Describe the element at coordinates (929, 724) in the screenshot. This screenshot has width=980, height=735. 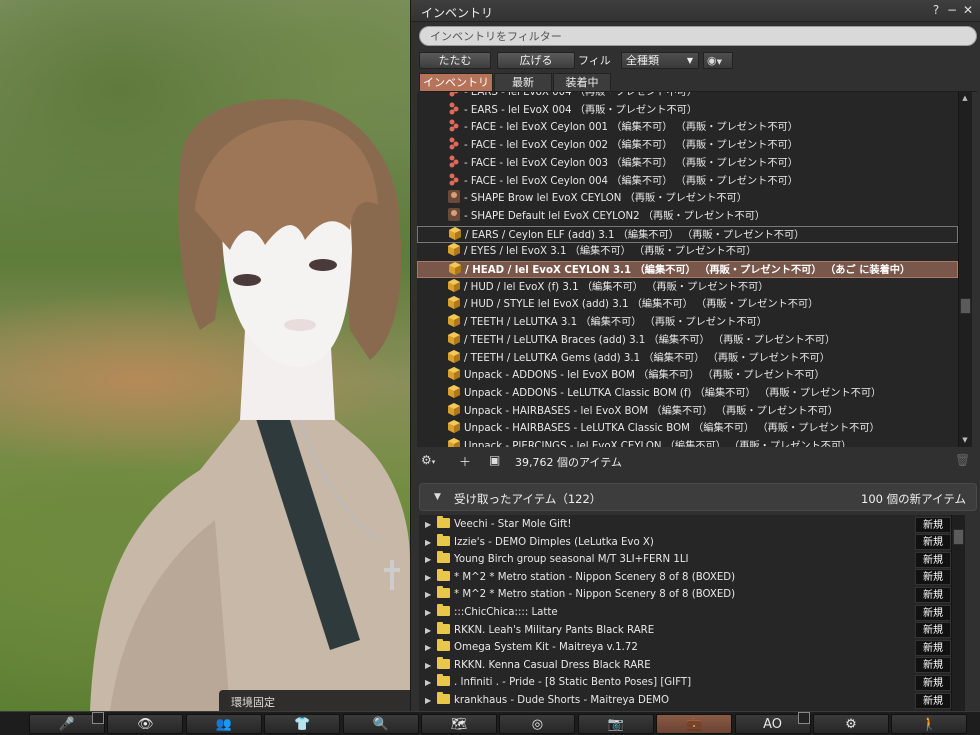
I see `walk-button: 🚶` at that location.